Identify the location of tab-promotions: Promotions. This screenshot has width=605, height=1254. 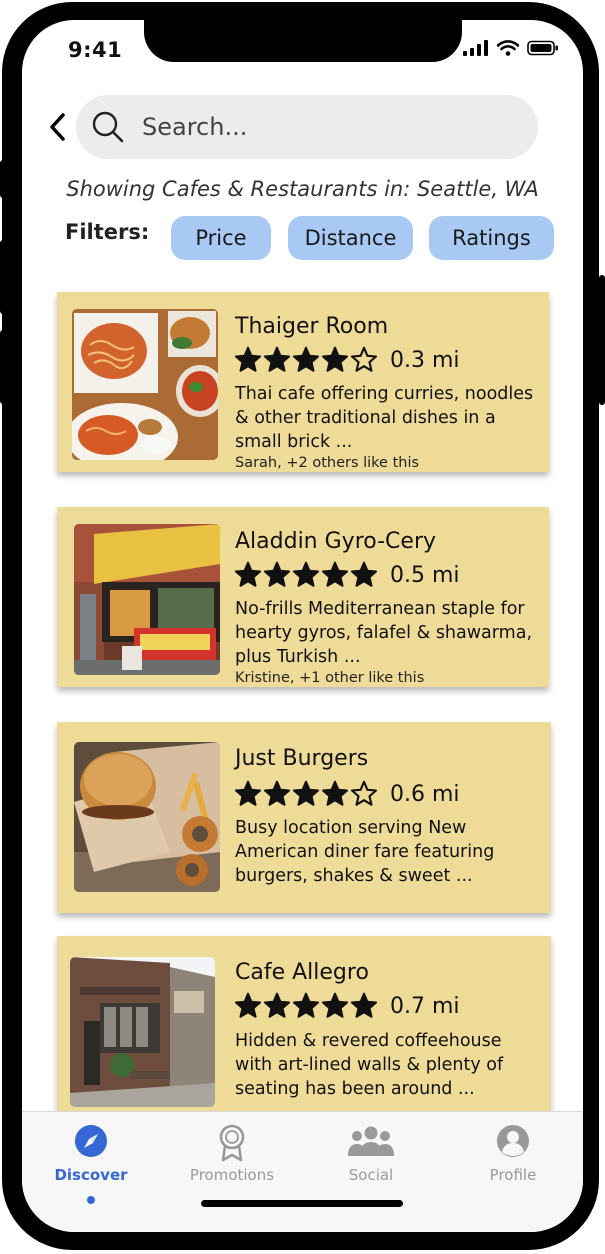
(232, 1154).